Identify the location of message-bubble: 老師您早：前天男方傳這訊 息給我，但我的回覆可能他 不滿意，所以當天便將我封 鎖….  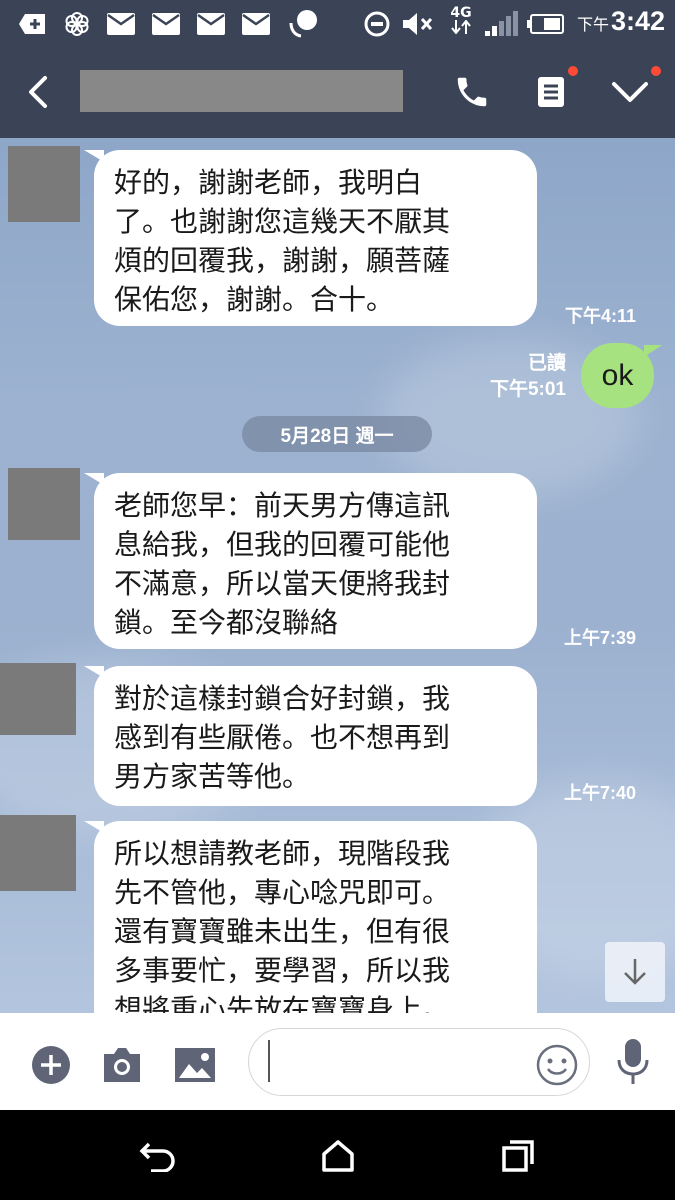
(310, 561).